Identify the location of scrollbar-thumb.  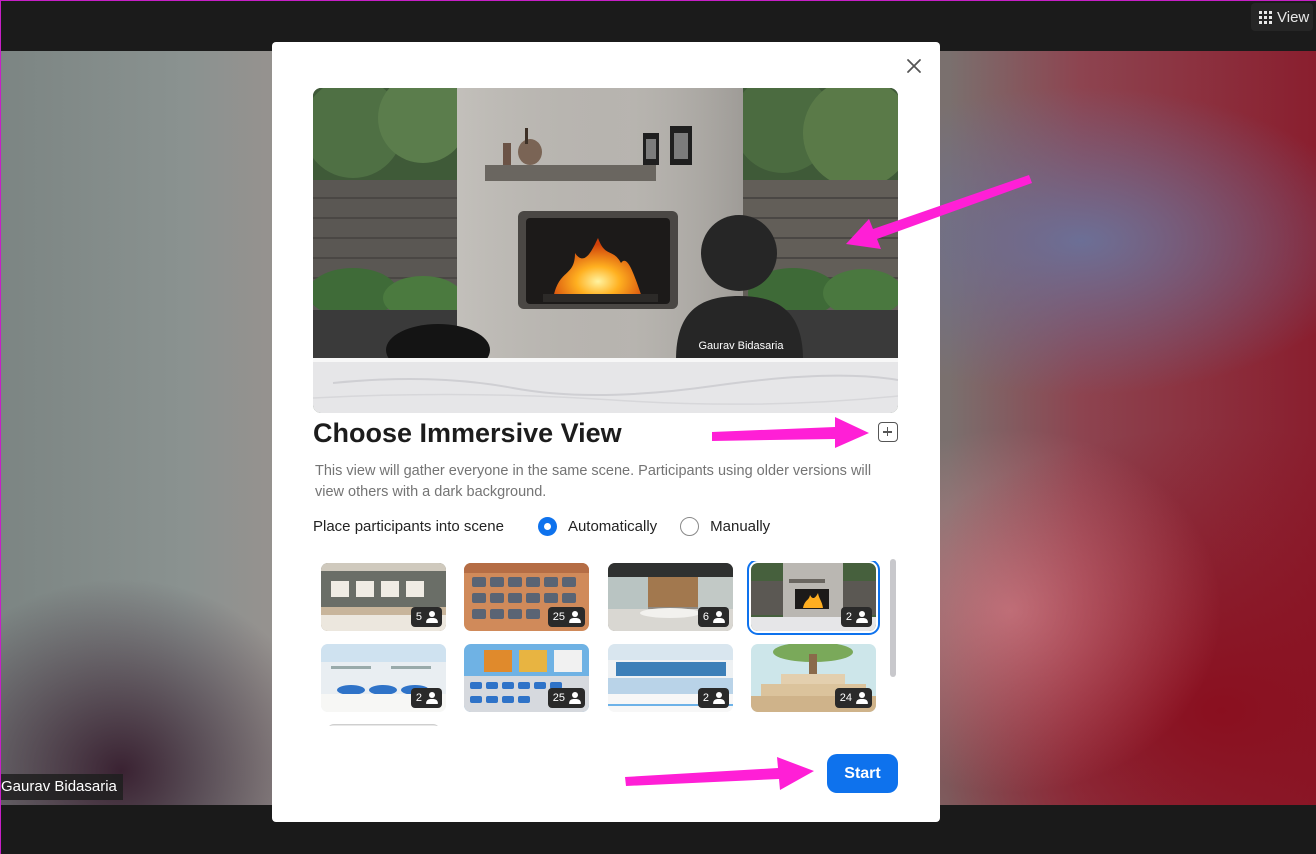
(893, 618).